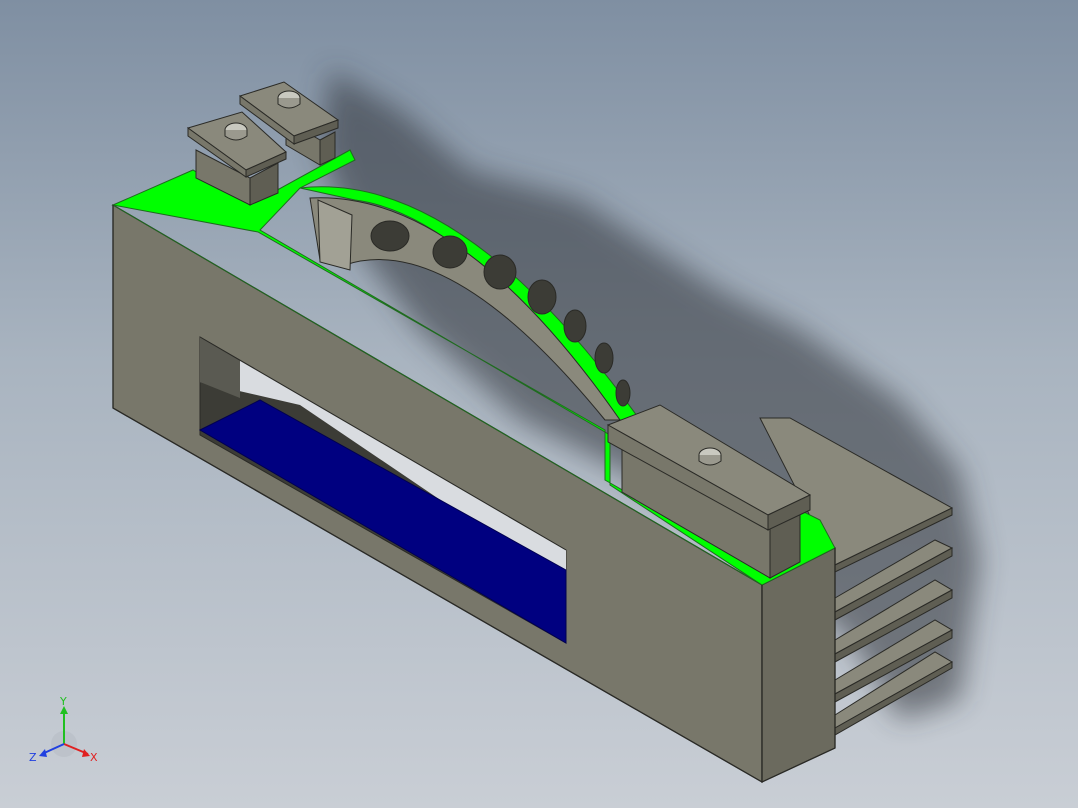 The width and height of the screenshot is (1078, 808). What do you see at coordinates (94, 757) in the screenshot?
I see `x-axis-label: X` at bounding box center [94, 757].